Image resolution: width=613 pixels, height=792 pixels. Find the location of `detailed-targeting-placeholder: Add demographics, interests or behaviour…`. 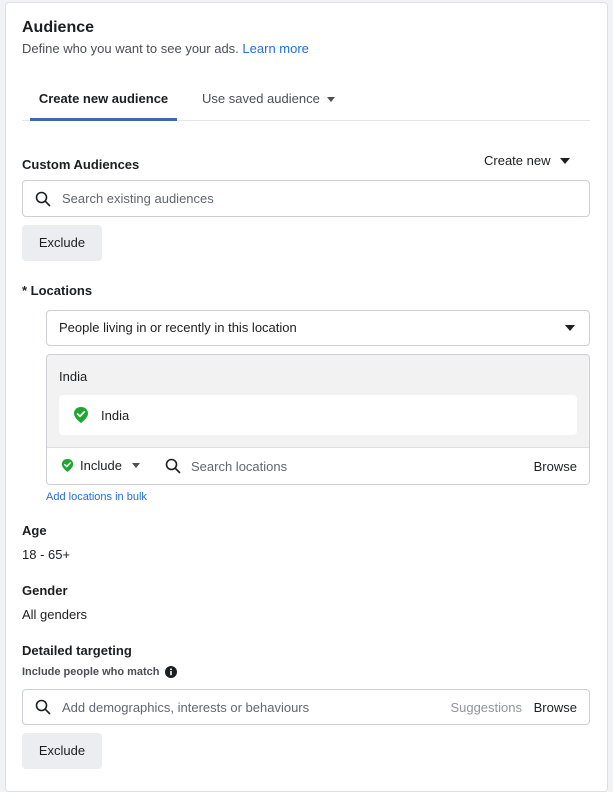

detailed-targeting-placeholder: Add demographics, interests or behaviour… is located at coordinates (186, 707).